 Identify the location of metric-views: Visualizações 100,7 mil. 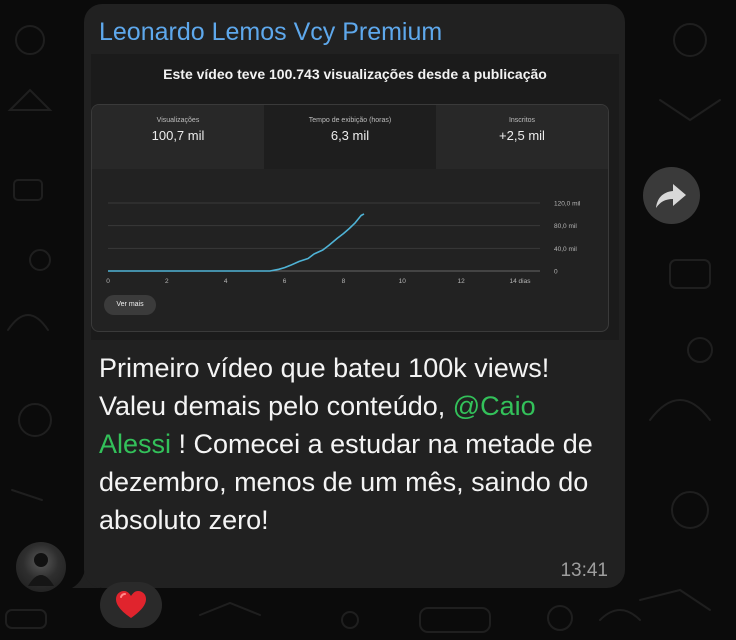
(178, 137).